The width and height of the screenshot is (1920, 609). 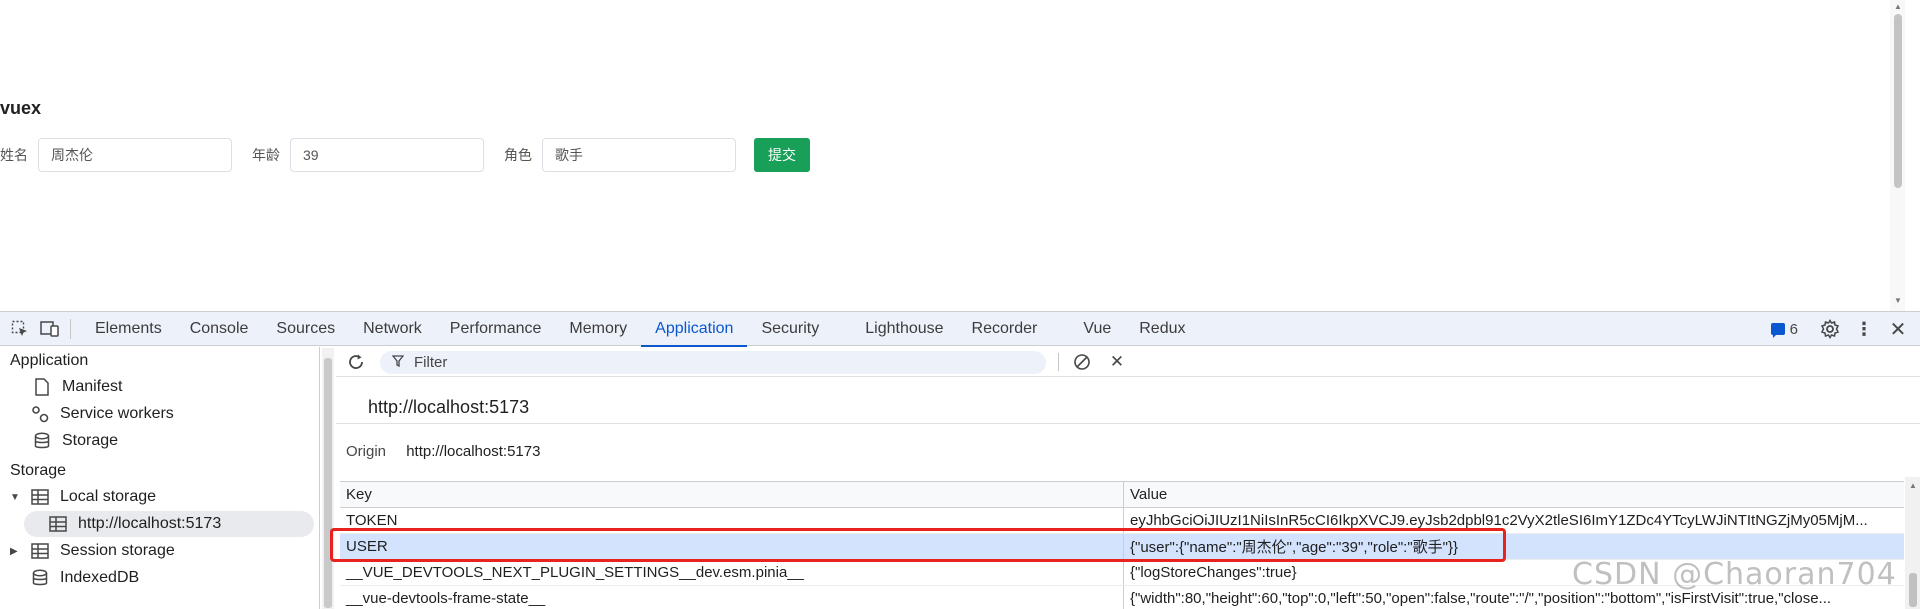 I want to click on sidebar-scrollbar, so click(x=328, y=478).